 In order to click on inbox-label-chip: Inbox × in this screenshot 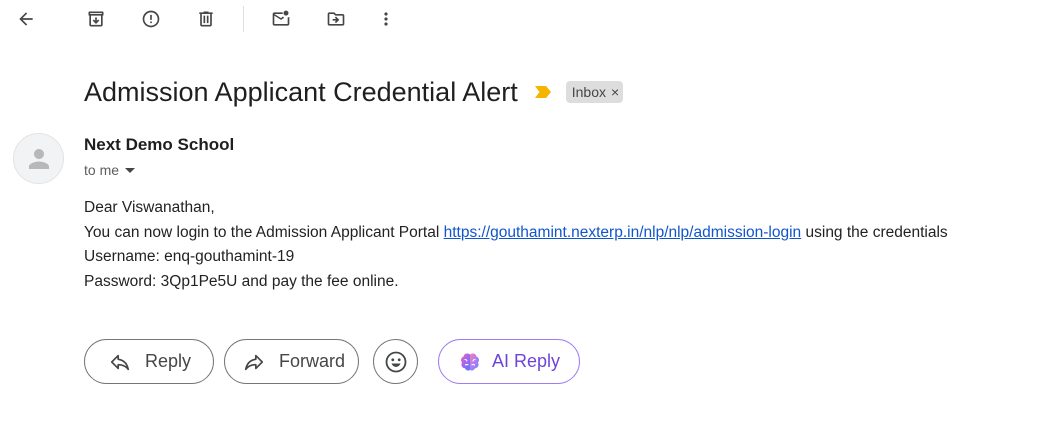, I will do `click(594, 92)`.